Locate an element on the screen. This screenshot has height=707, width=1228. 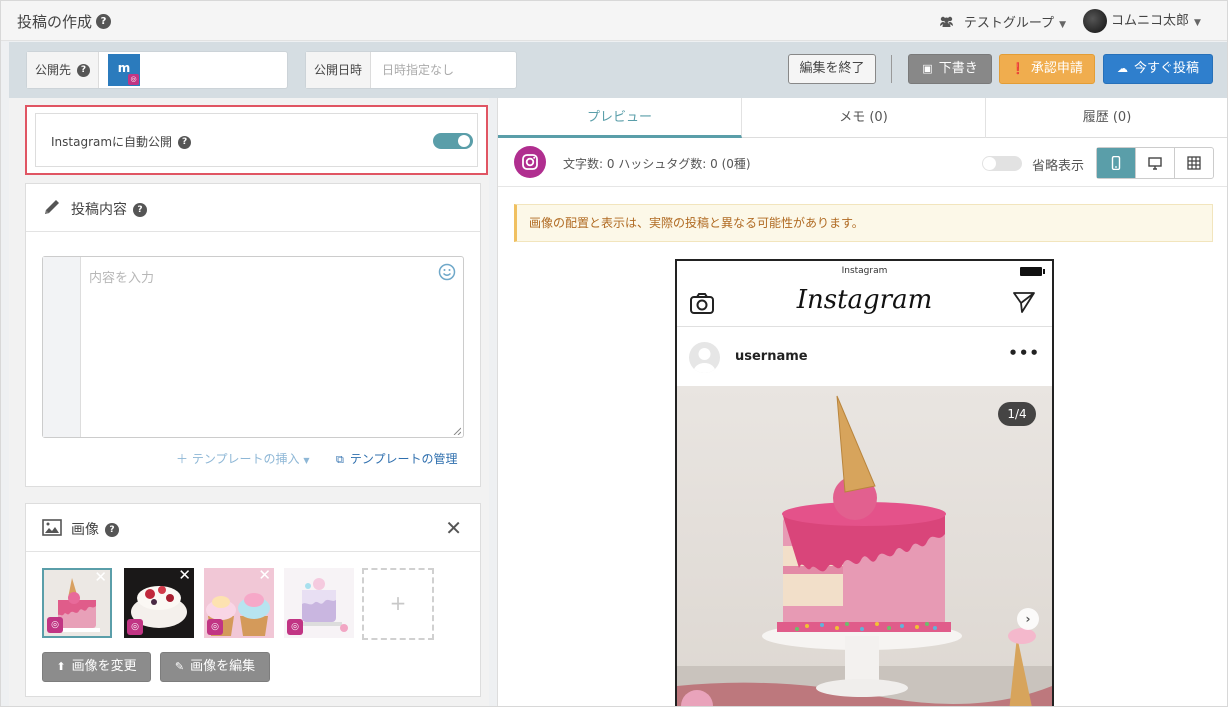
post-now-button: ☁ 今すぐ投稿 is located at coordinates (1158, 69).